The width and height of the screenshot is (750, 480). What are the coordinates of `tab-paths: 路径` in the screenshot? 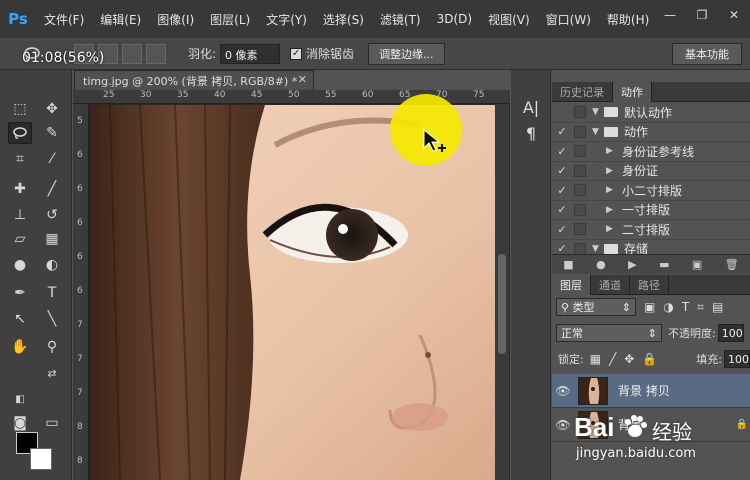 It's located at (649, 285).